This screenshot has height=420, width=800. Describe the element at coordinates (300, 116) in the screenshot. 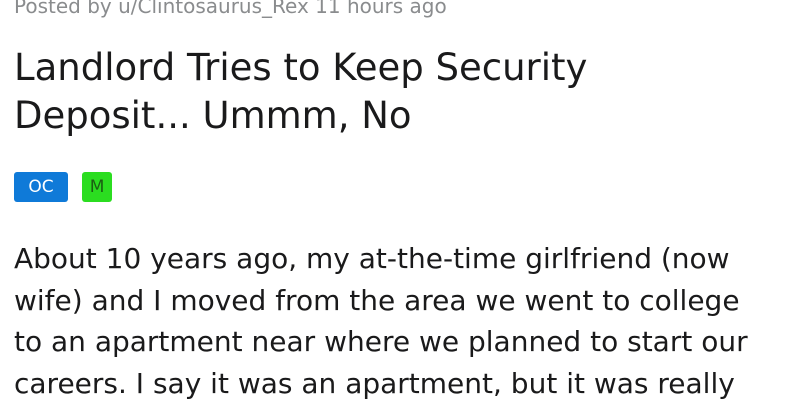

I see `post-title-line: Deposit... Ummm, No` at that location.